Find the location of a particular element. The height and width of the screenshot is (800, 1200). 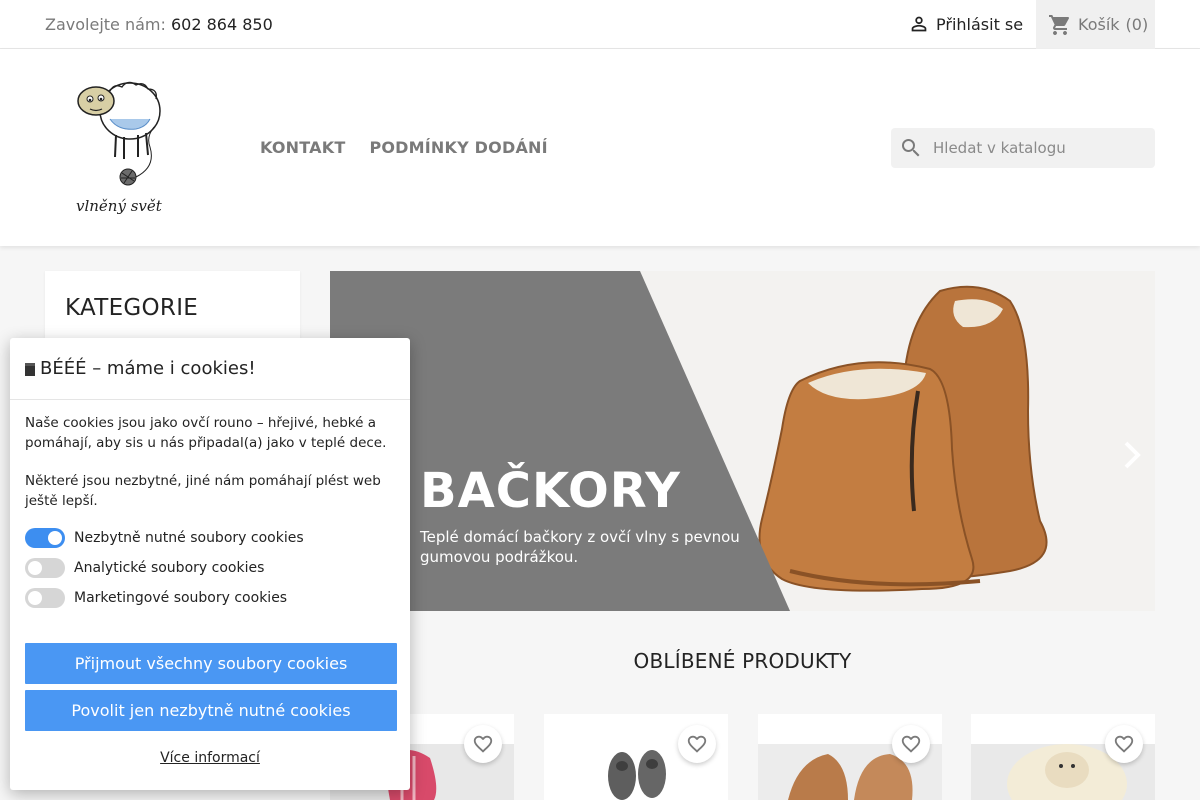

sheep-logo-icon: vlněný svět is located at coordinates (119, 148).